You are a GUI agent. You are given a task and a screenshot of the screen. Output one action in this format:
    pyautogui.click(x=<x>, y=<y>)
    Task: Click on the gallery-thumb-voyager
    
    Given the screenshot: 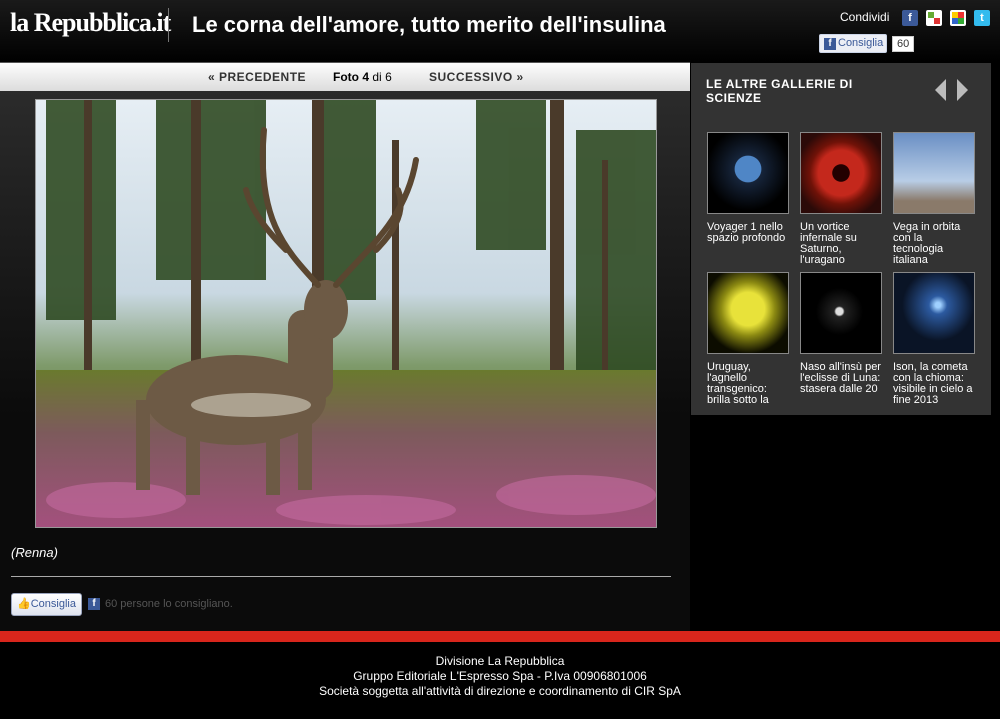 What is the action you would take?
    pyautogui.click(x=748, y=173)
    